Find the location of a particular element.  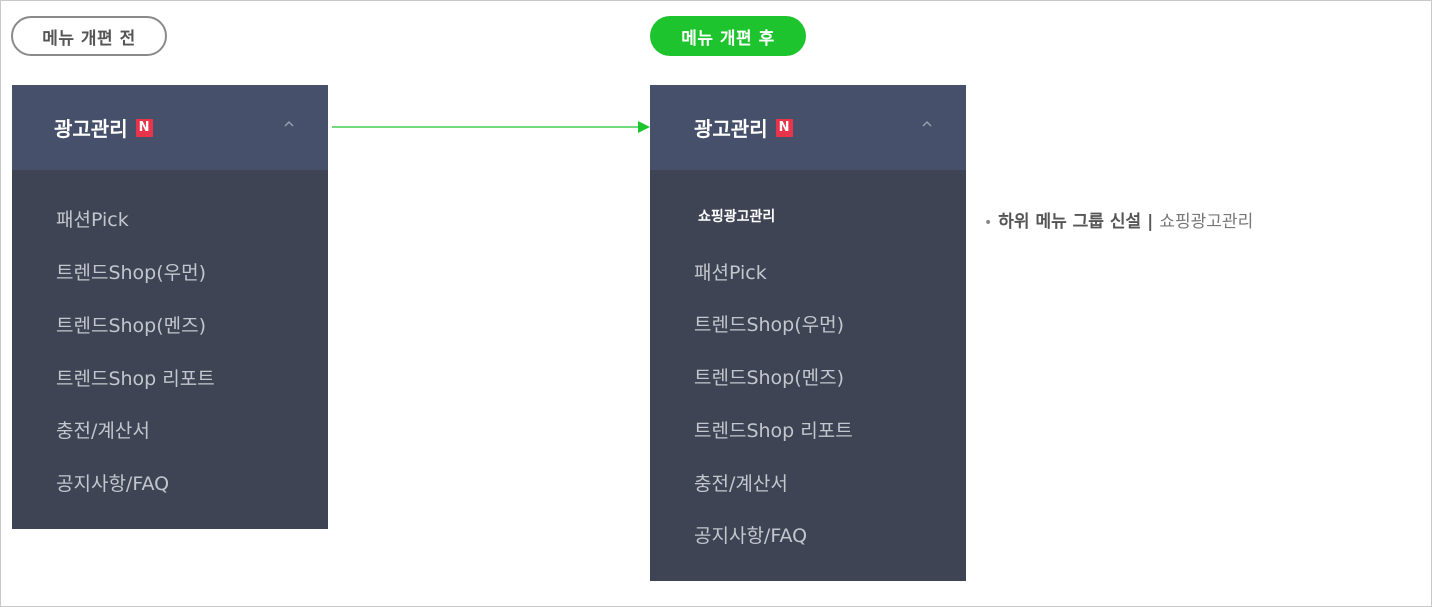

change-note: • 하위 메뉴 그룹 신설 | 쇼핑광고관리 is located at coordinates (1118, 219).